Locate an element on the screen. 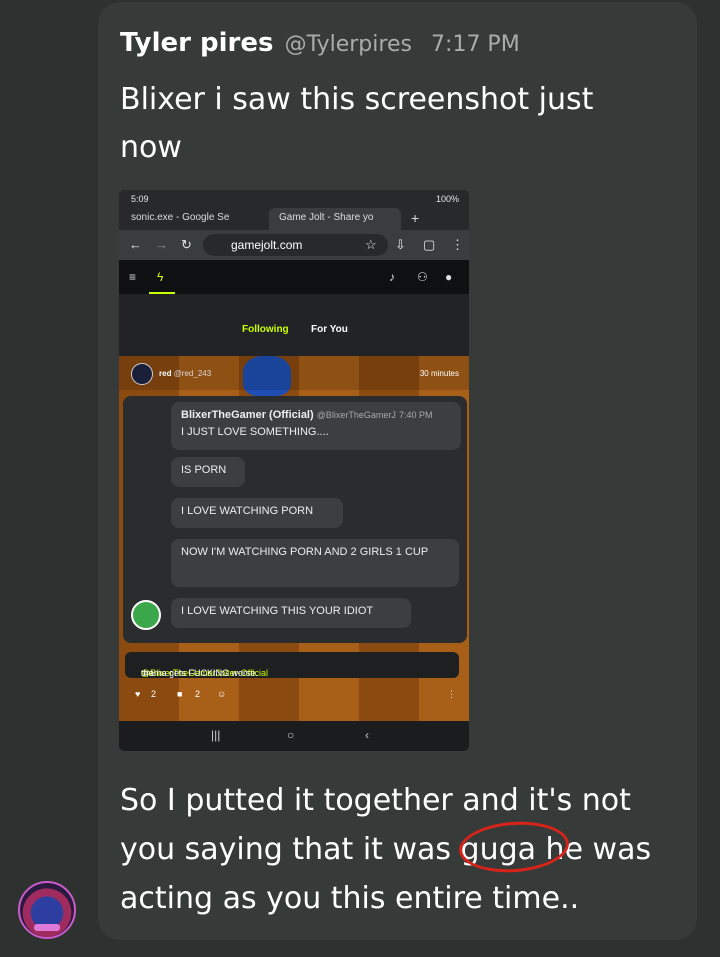  message-time: 7:17 PM is located at coordinates (475, 44).